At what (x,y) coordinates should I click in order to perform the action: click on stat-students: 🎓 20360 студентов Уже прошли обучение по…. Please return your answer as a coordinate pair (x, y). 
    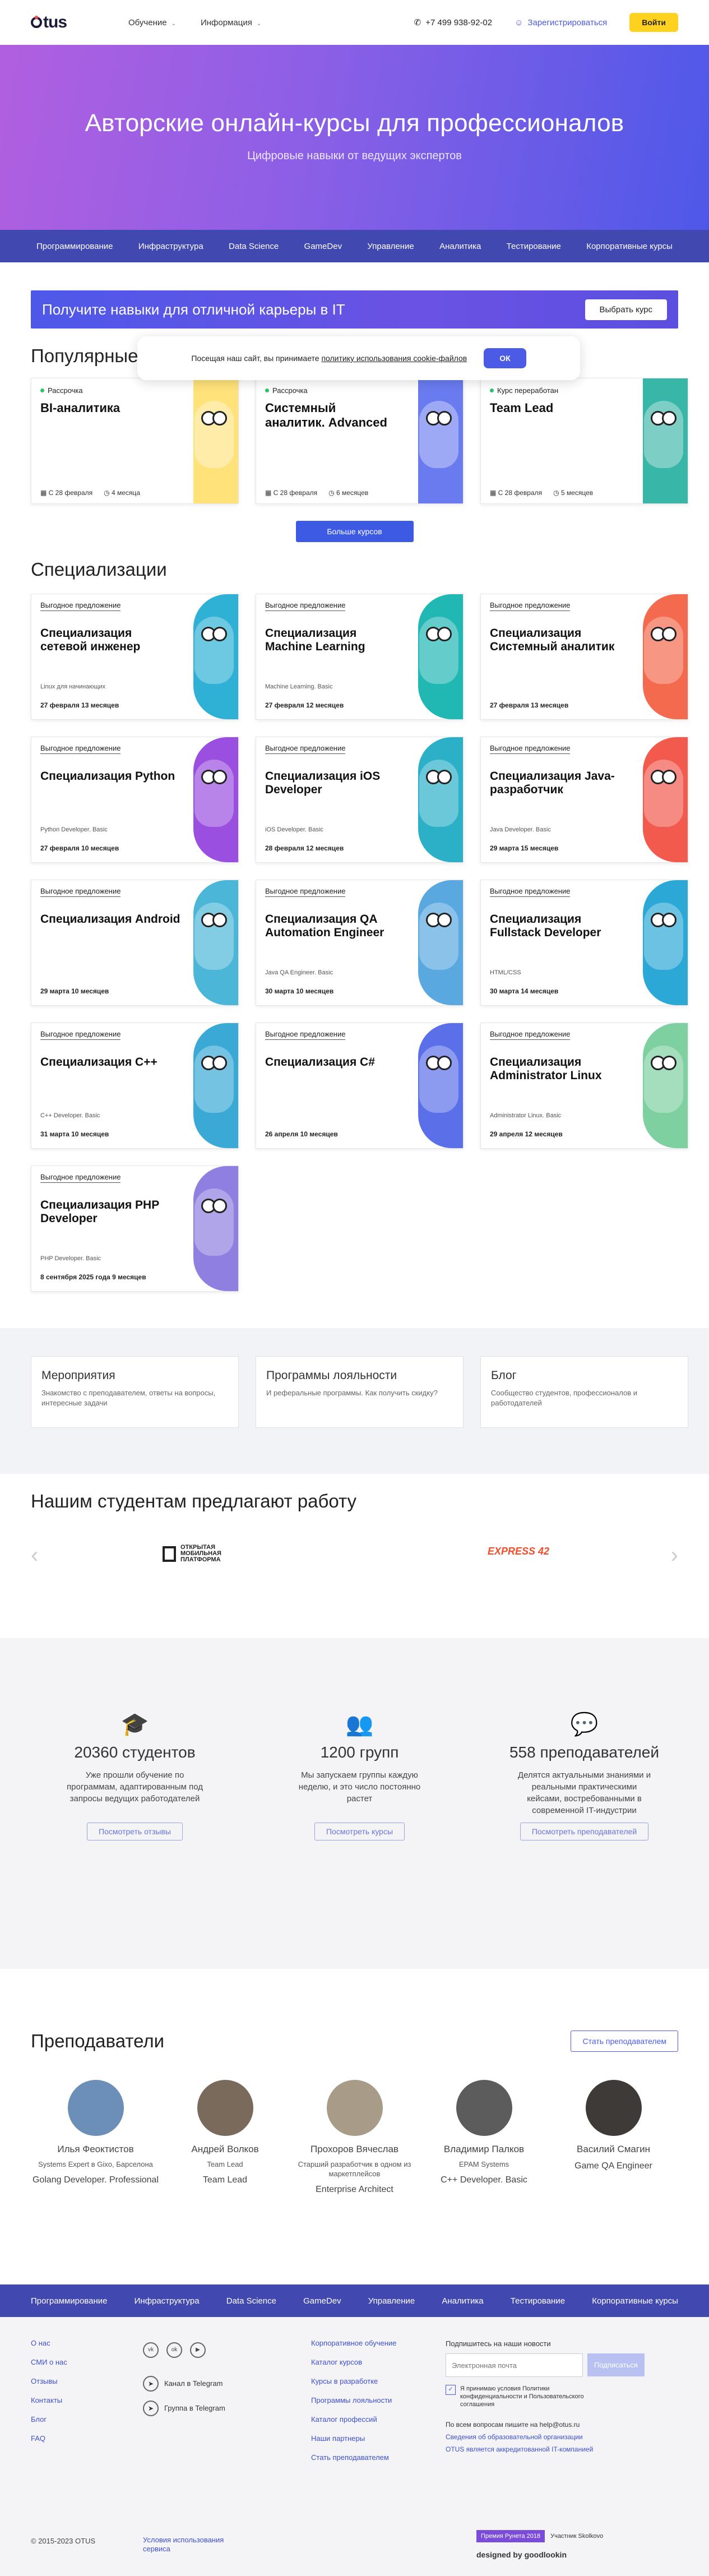
    Looking at the image, I should click on (135, 1775).